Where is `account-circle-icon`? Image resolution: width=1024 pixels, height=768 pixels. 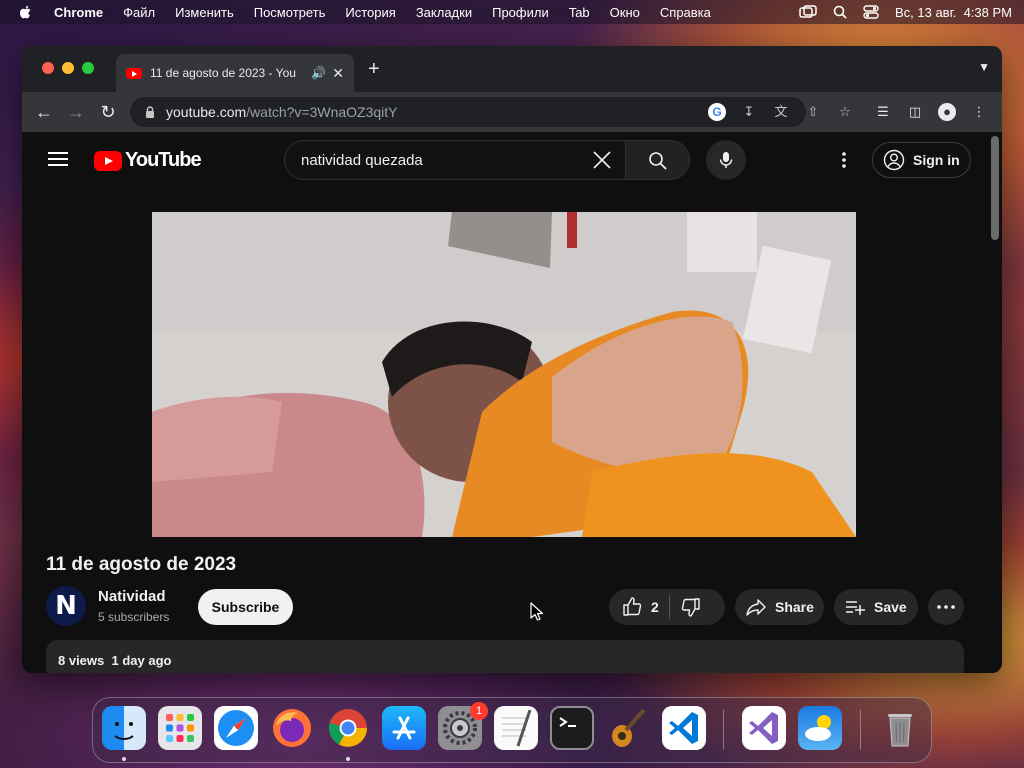 account-circle-icon is located at coordinates (894, 160).